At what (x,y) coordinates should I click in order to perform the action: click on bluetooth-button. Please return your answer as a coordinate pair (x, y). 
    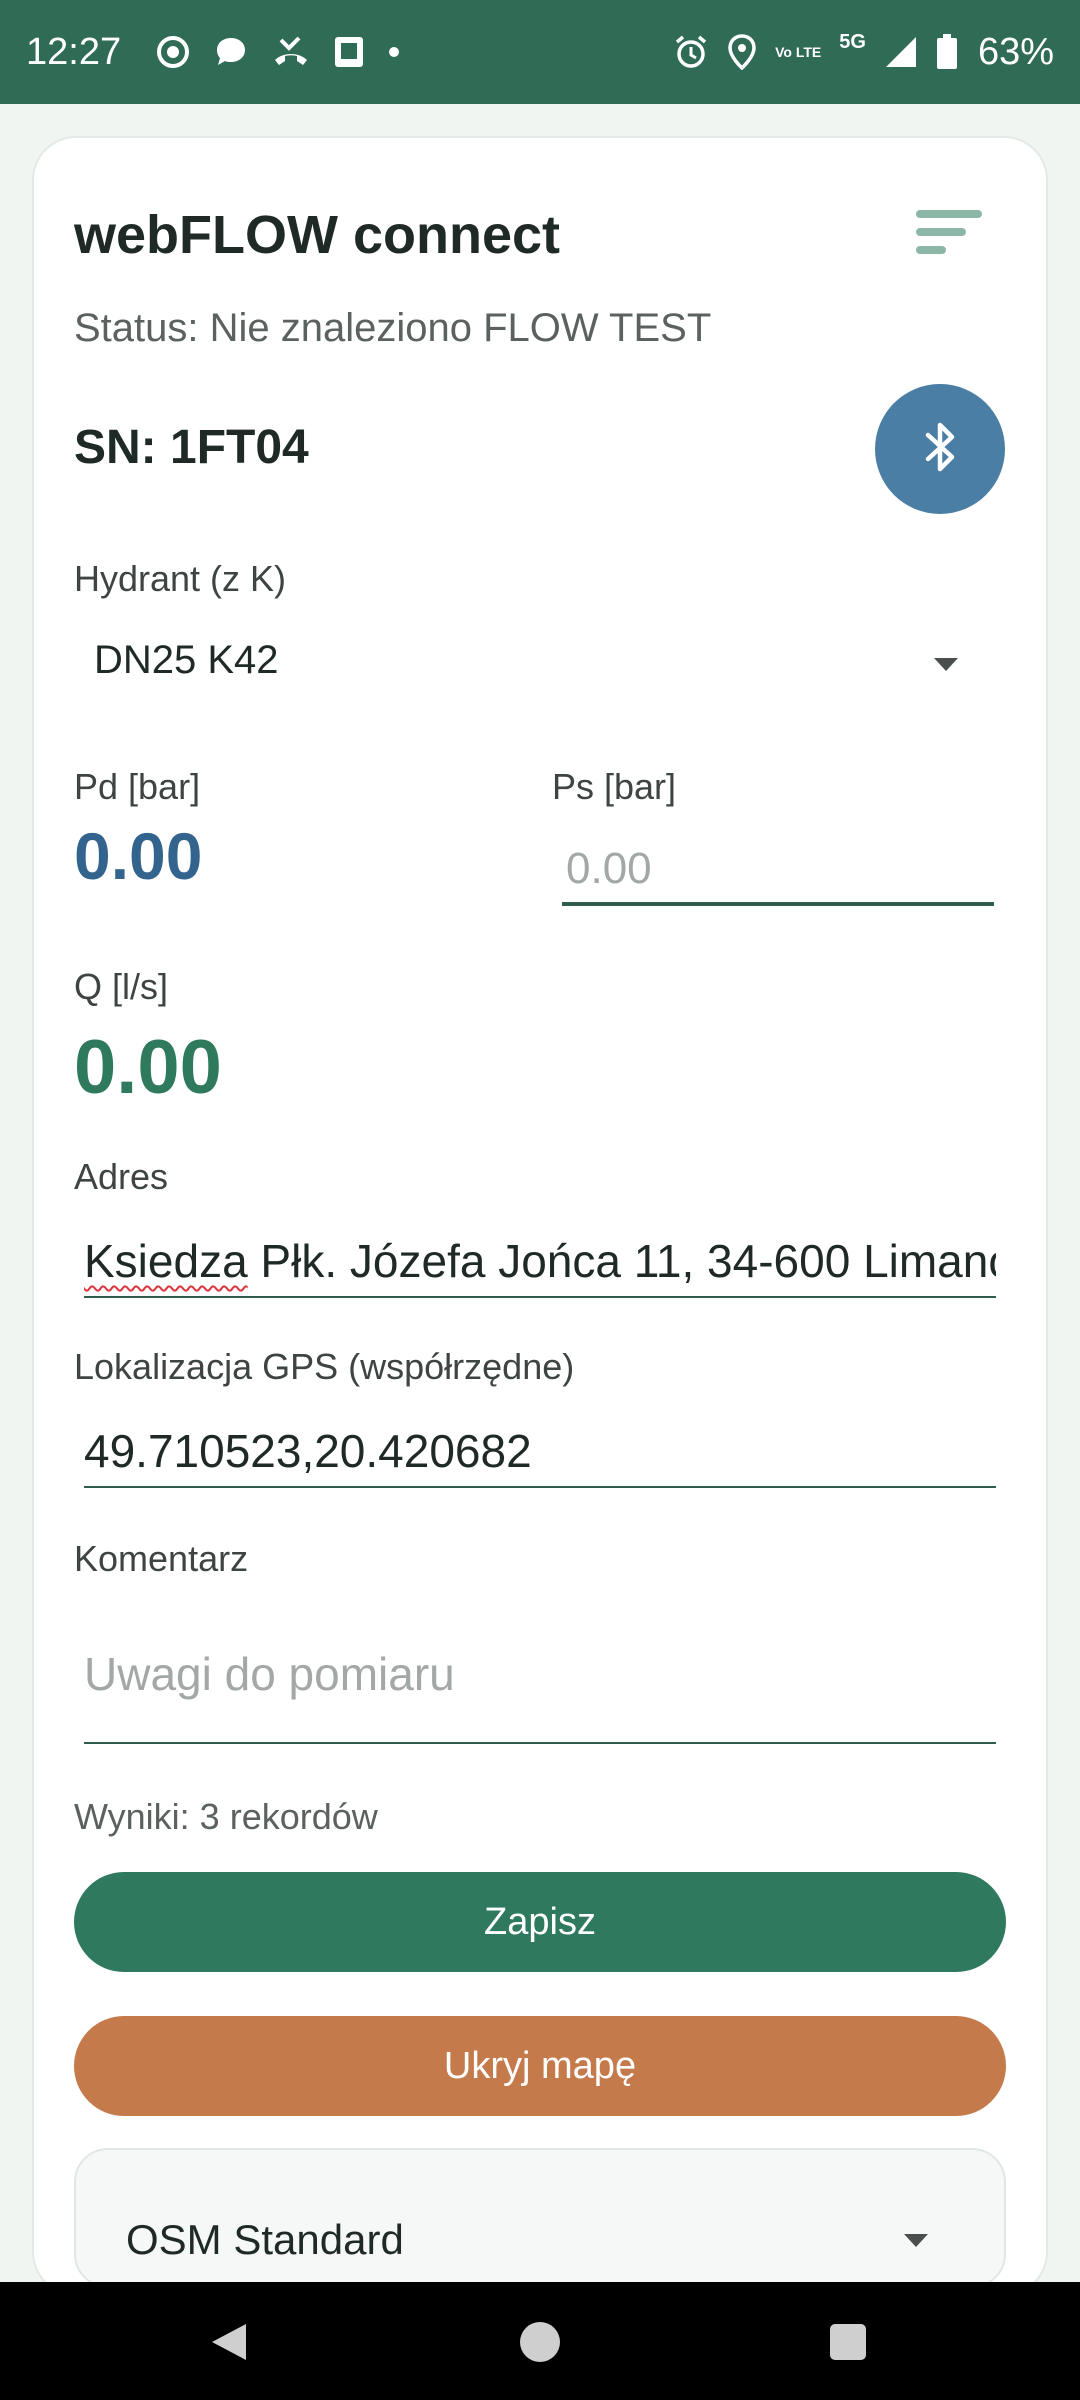
    Looking at the image, I should click on (940, 449).